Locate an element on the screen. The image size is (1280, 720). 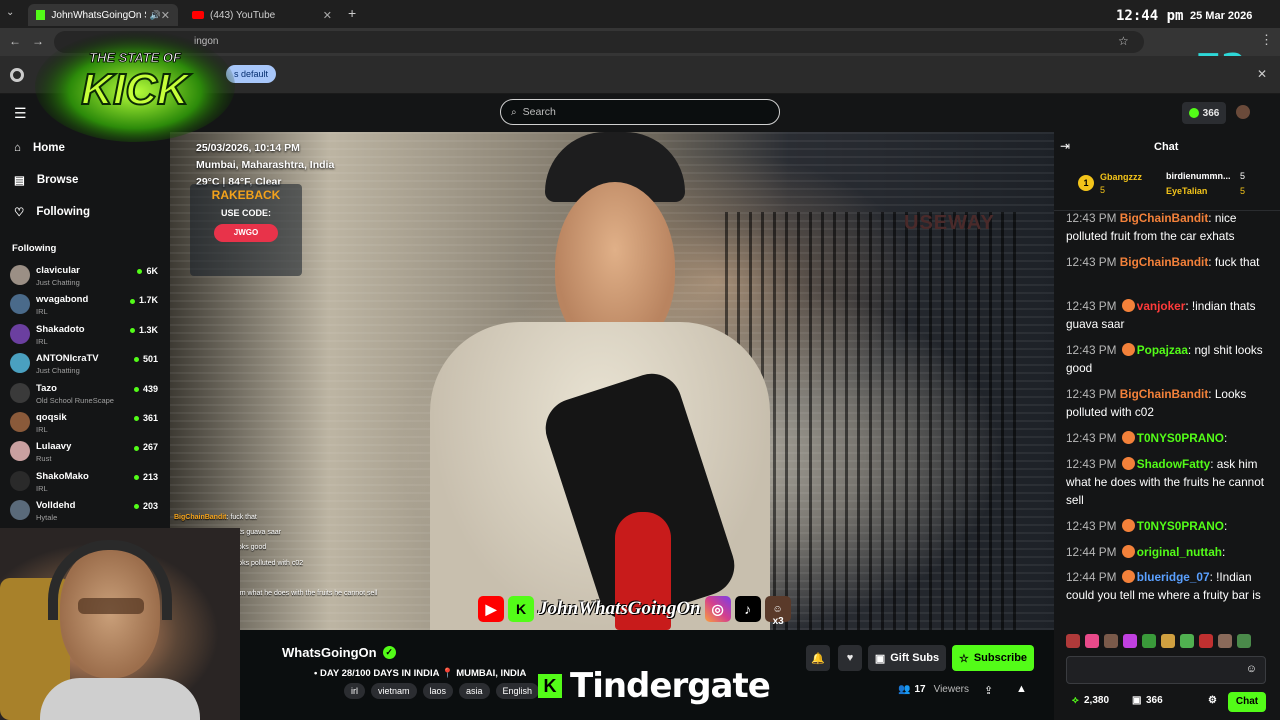
search-icon: ⌕ is located at coordinates (514, 112).